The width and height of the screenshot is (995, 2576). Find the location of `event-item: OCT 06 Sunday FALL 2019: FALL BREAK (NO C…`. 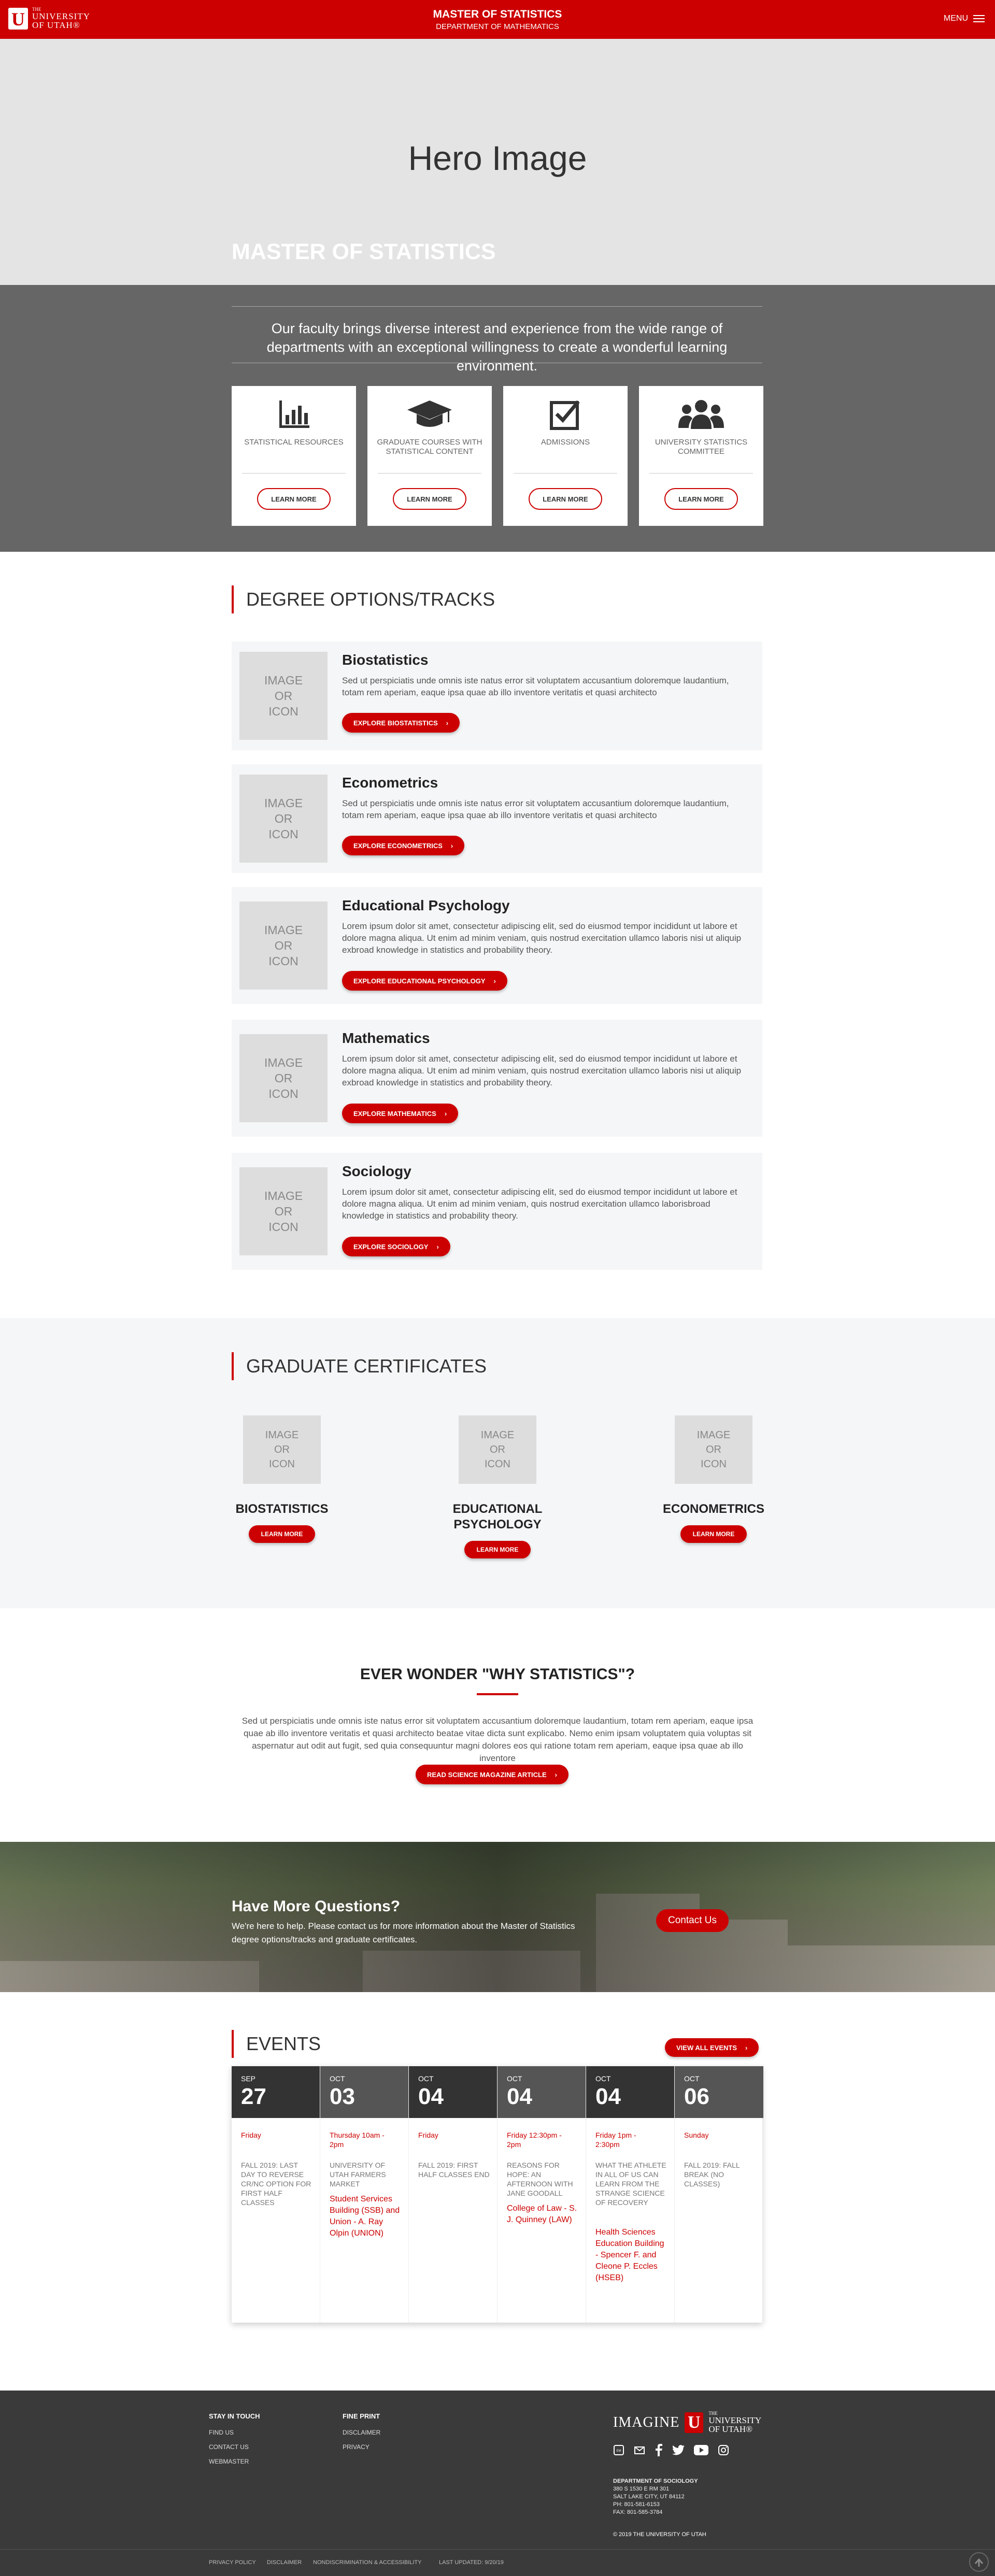

event-item: OCT 06 Sunday FALL 2019: FALL BREAK (NO C… is located at coordinates (719, 2194).